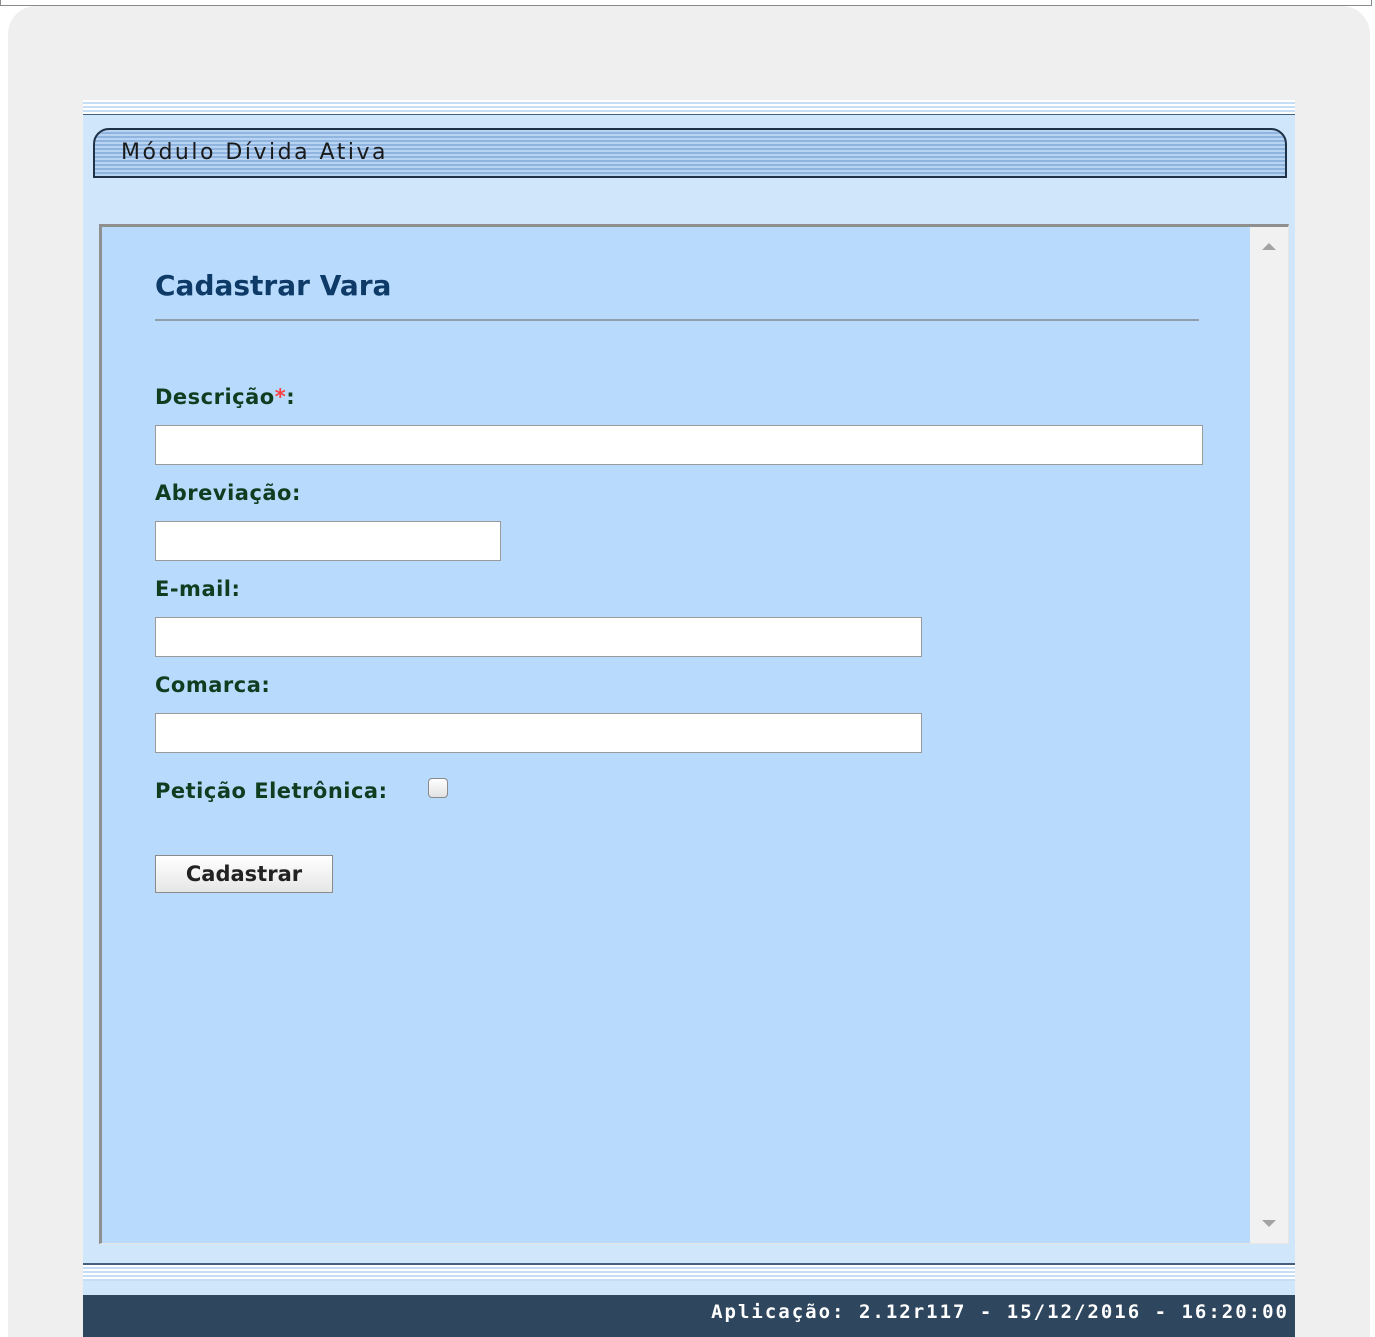 The image size is (1375, 1337). What do you see at coordinates (1269, 246) in the screenshot?
I see `scroll-up-arrow-icon` at bounding box center [1269, 246].